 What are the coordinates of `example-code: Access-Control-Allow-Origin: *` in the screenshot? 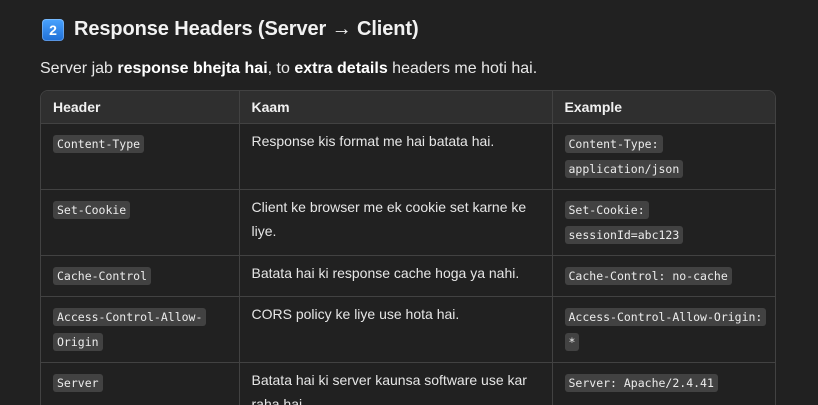 It's located at (665, 329).